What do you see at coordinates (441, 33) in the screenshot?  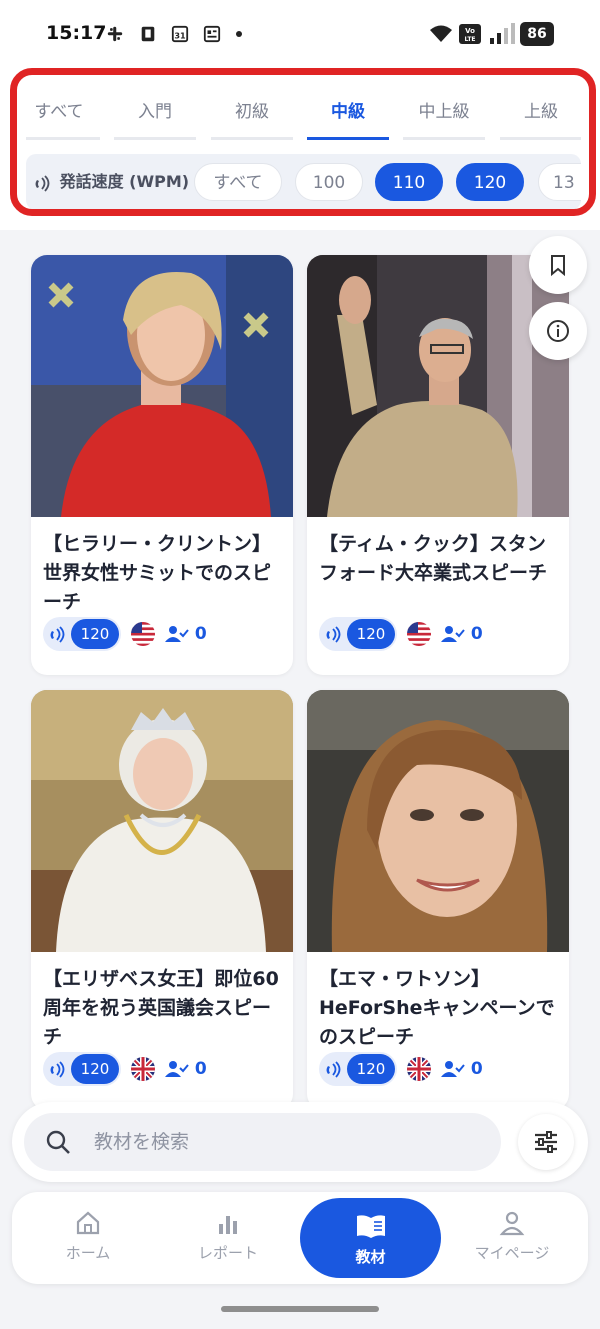 I see `wifi-icon` at bounding box center [441, 33].